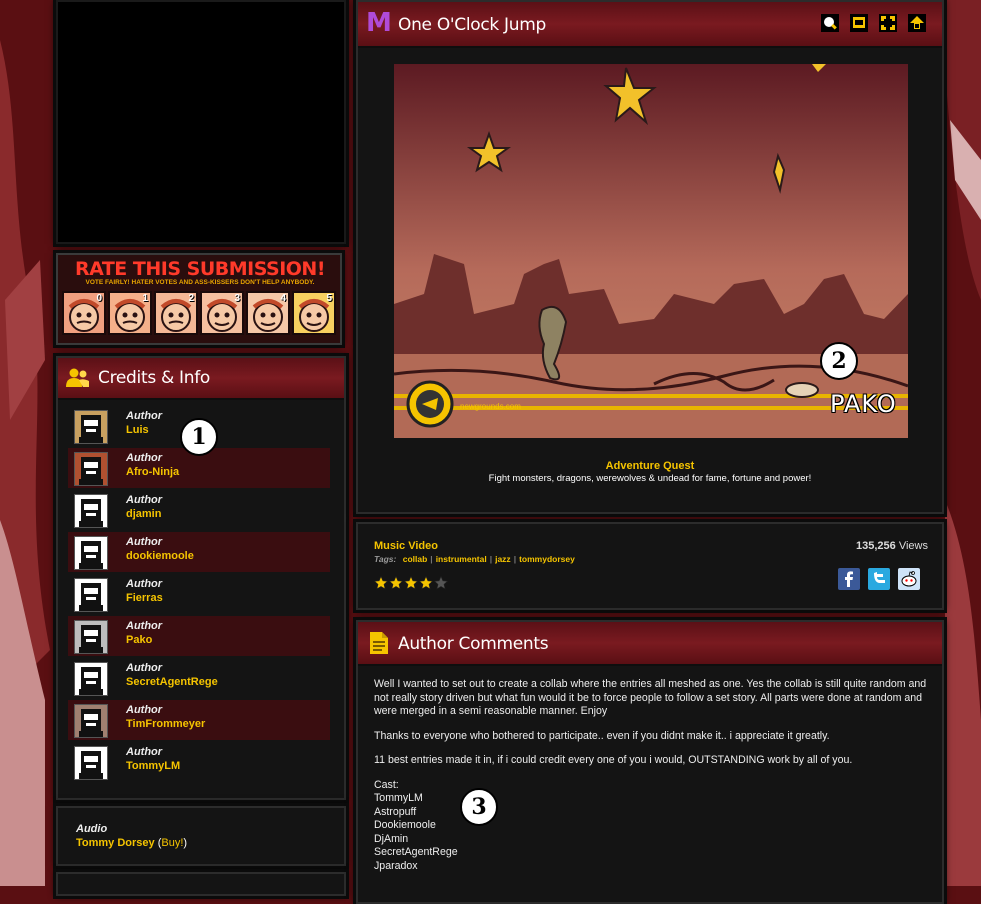 This screenshot has width=981, height=904. I want to click on annotation-marker-2: 2, so click(839, 361).